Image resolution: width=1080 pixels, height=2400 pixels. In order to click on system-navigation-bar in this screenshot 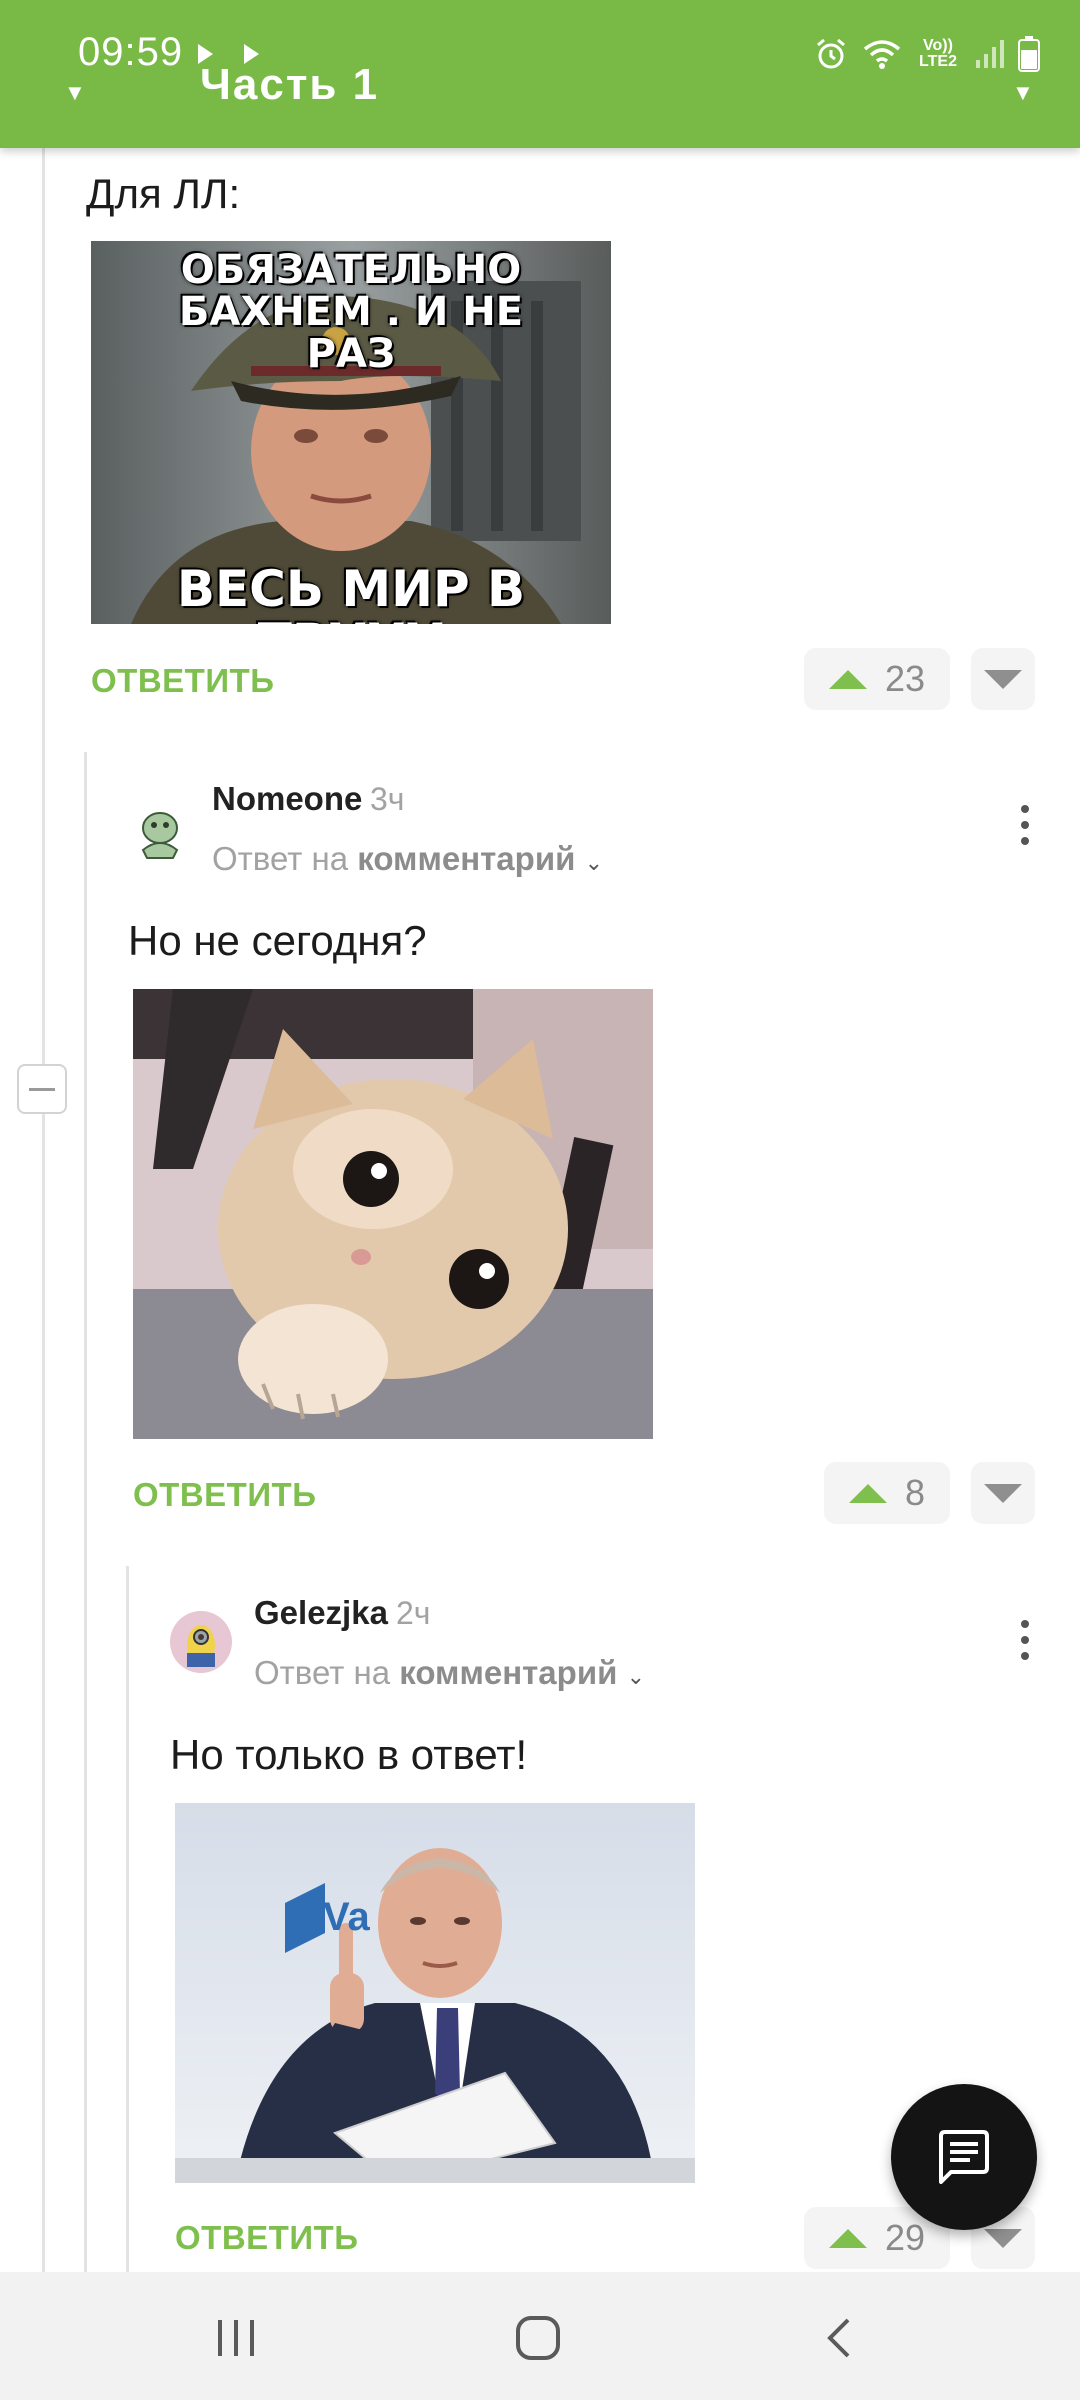, I will do `click(540, 2336)`.